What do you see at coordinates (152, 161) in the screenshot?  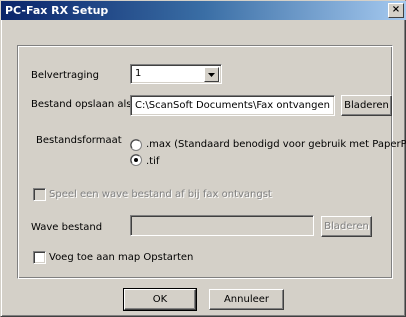 I see `format-tif-label: .tif` at bounding box center [152, 161].